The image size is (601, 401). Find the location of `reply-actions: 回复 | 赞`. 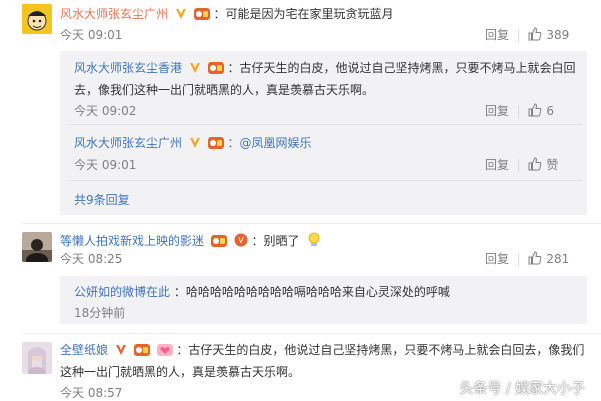

reply-actions: 回复 | 赞 is located at coordinates (521, 165).